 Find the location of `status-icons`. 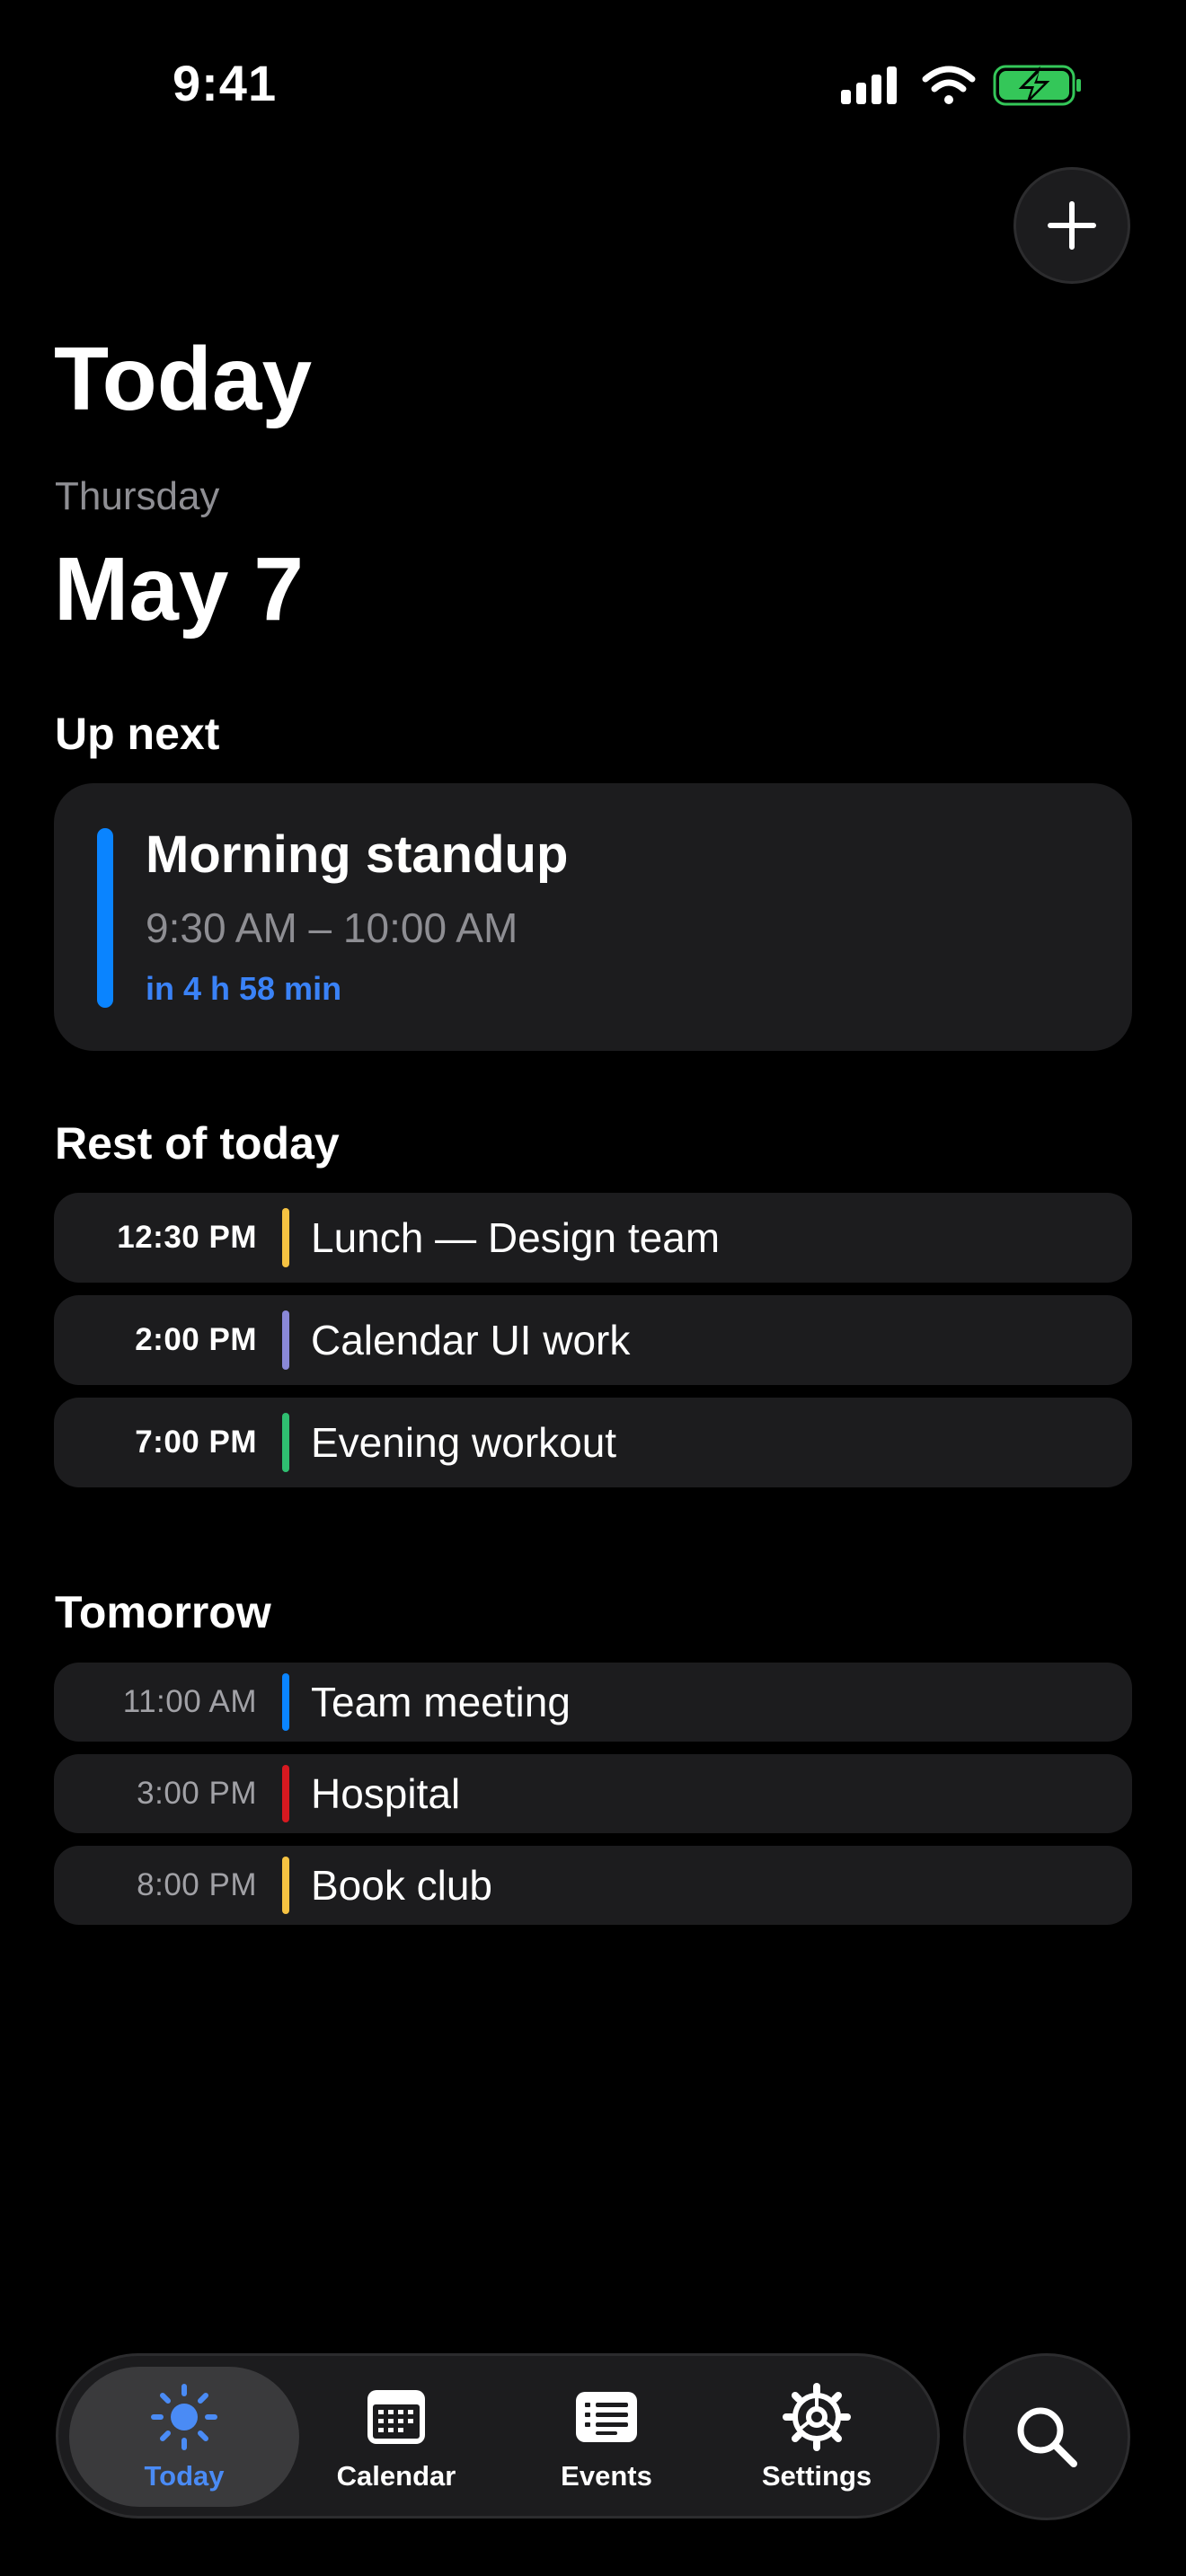

status-icons is located at coordinates (961, 85).